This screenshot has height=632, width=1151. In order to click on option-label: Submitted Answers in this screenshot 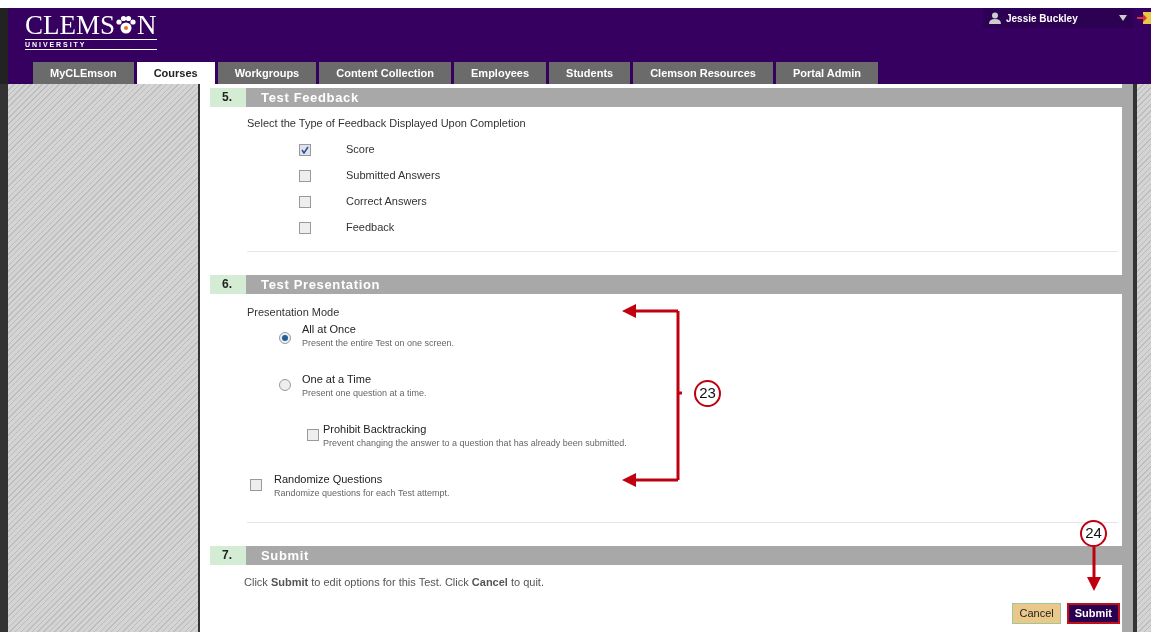, I will do `click(393, 176)`.